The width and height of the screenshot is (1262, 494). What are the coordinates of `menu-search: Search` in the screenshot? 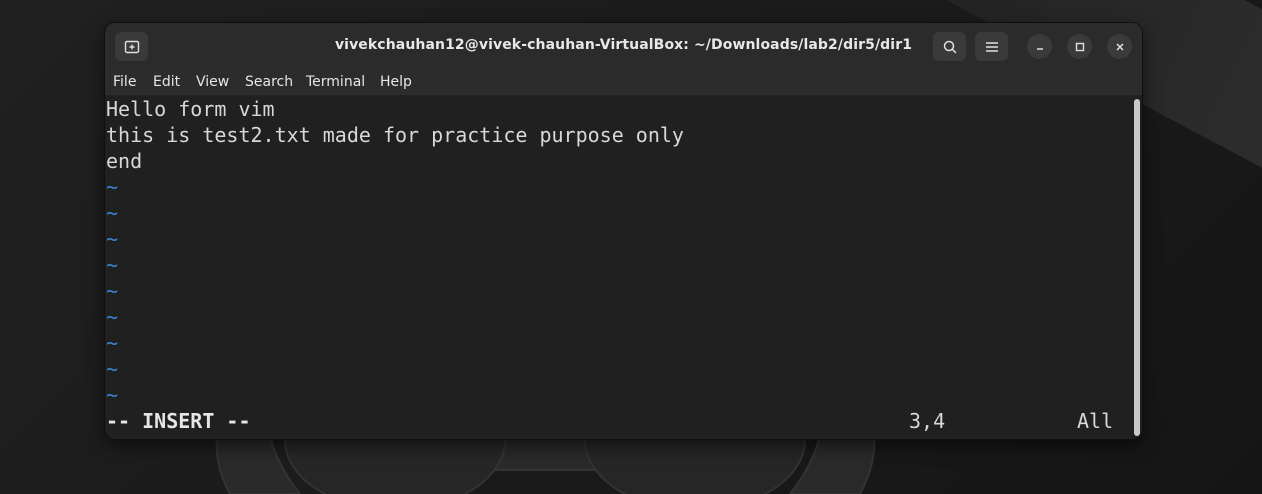 It's located at (269, 82).